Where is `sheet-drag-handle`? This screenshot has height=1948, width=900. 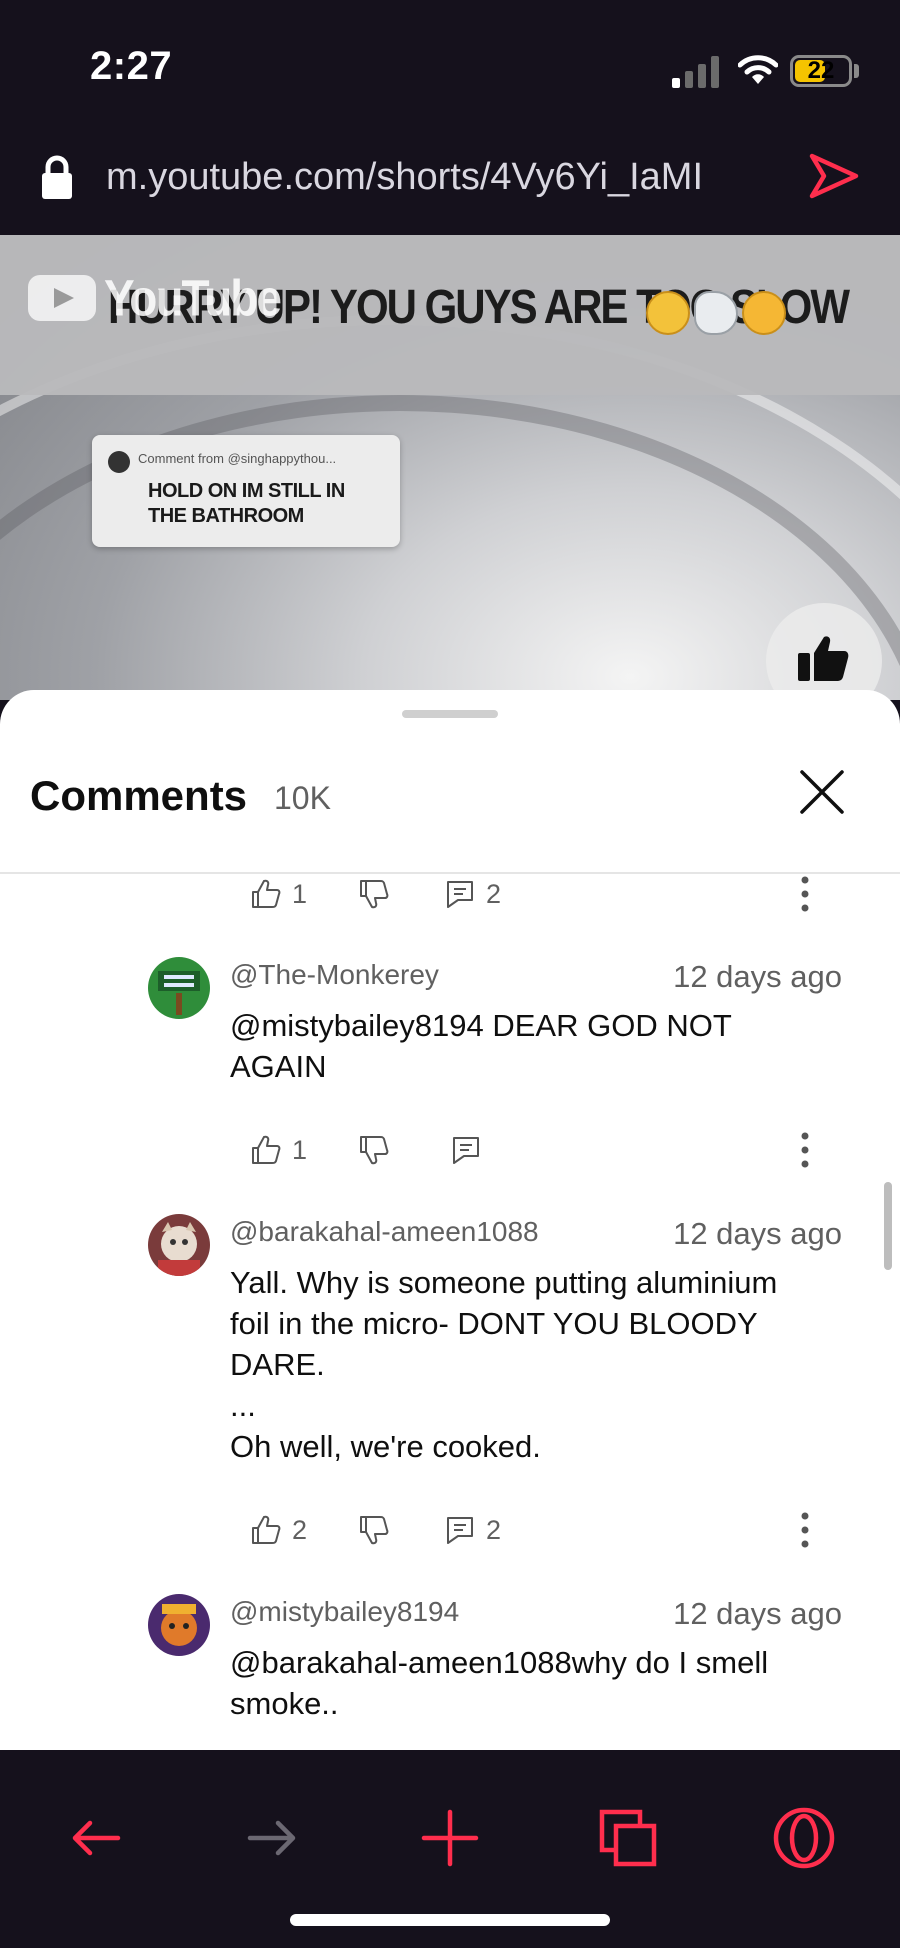
sheet-drag-handle is located at coordinates (450, 714).